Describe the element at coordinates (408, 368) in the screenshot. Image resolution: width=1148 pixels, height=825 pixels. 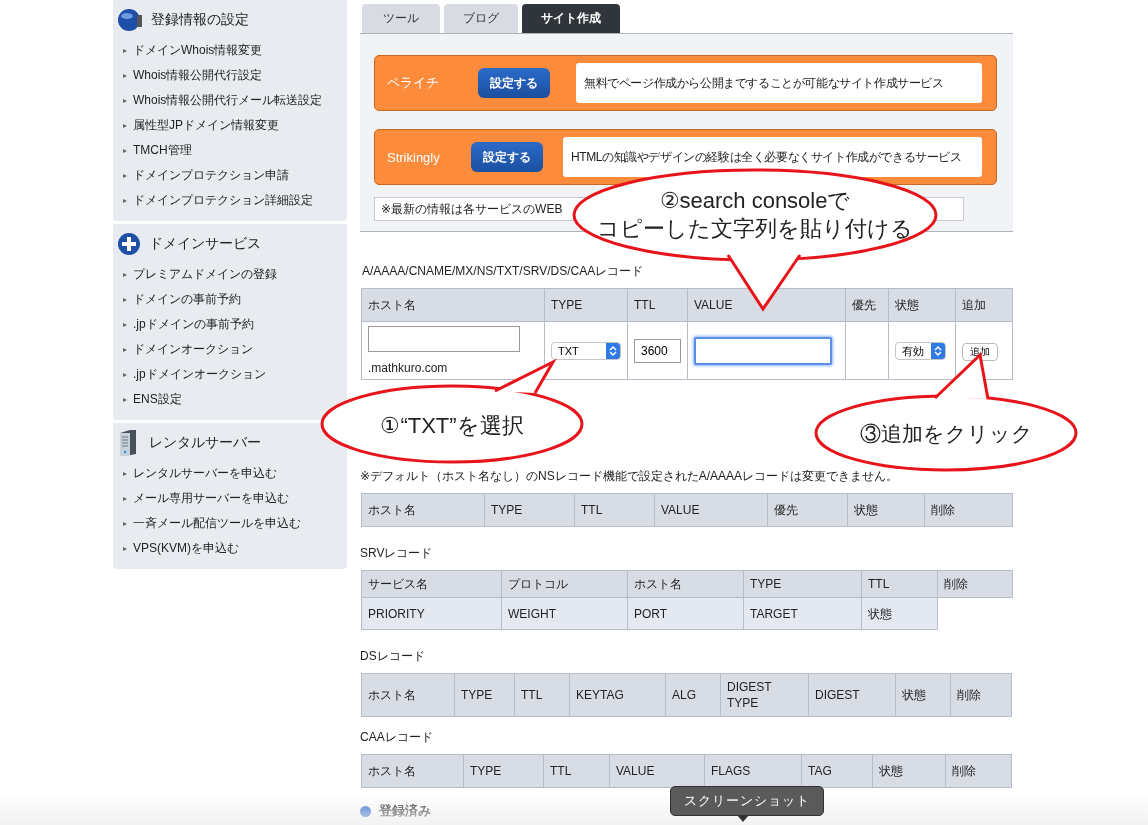
I see `domain-suffix: .mathkuro.com` at that location.